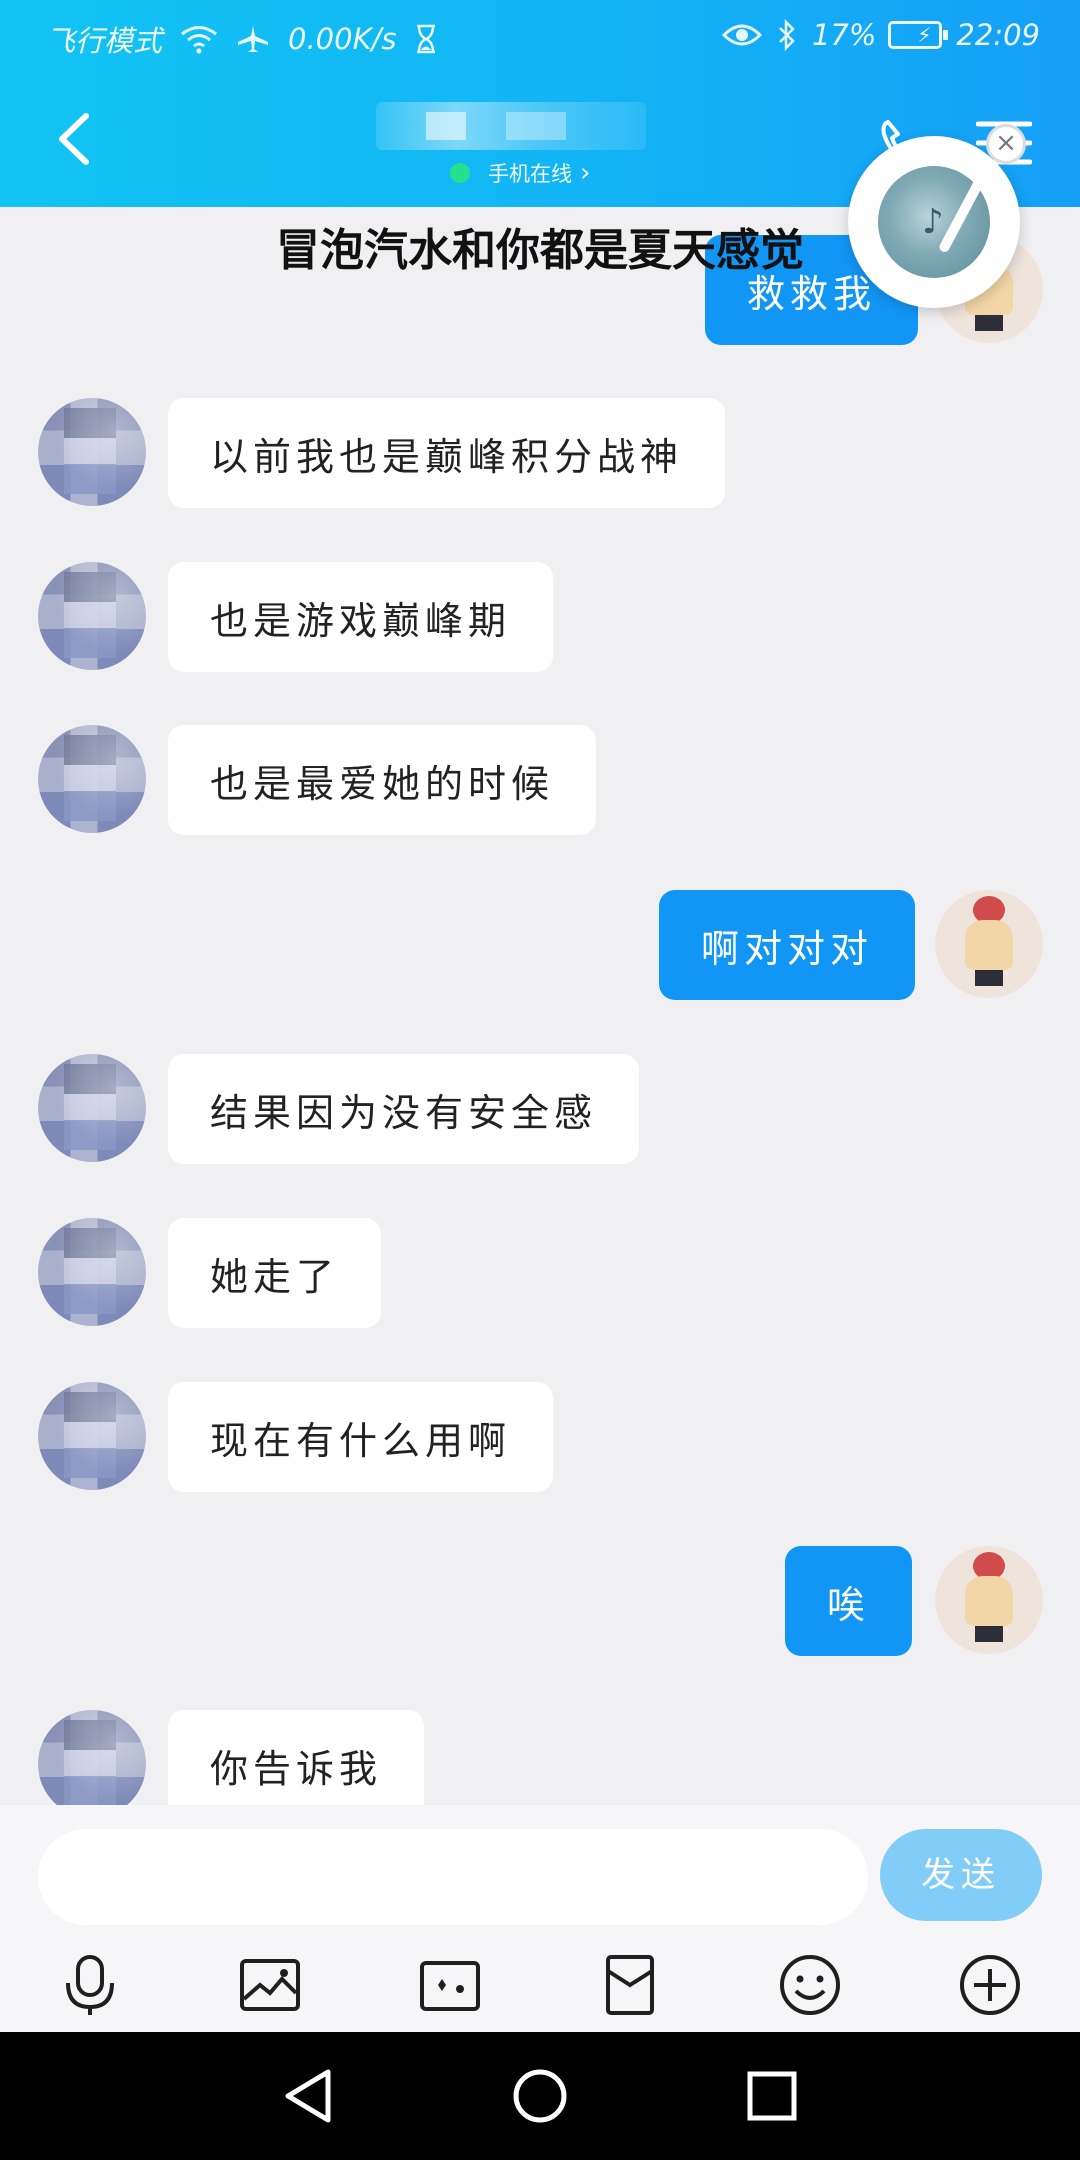 The width and height of the screenshot is (1080, 2160). What do you see at coordinates (961, 1875) in the screenshot?
I see `send-button: 发送` at bounding box center [961, 1875].